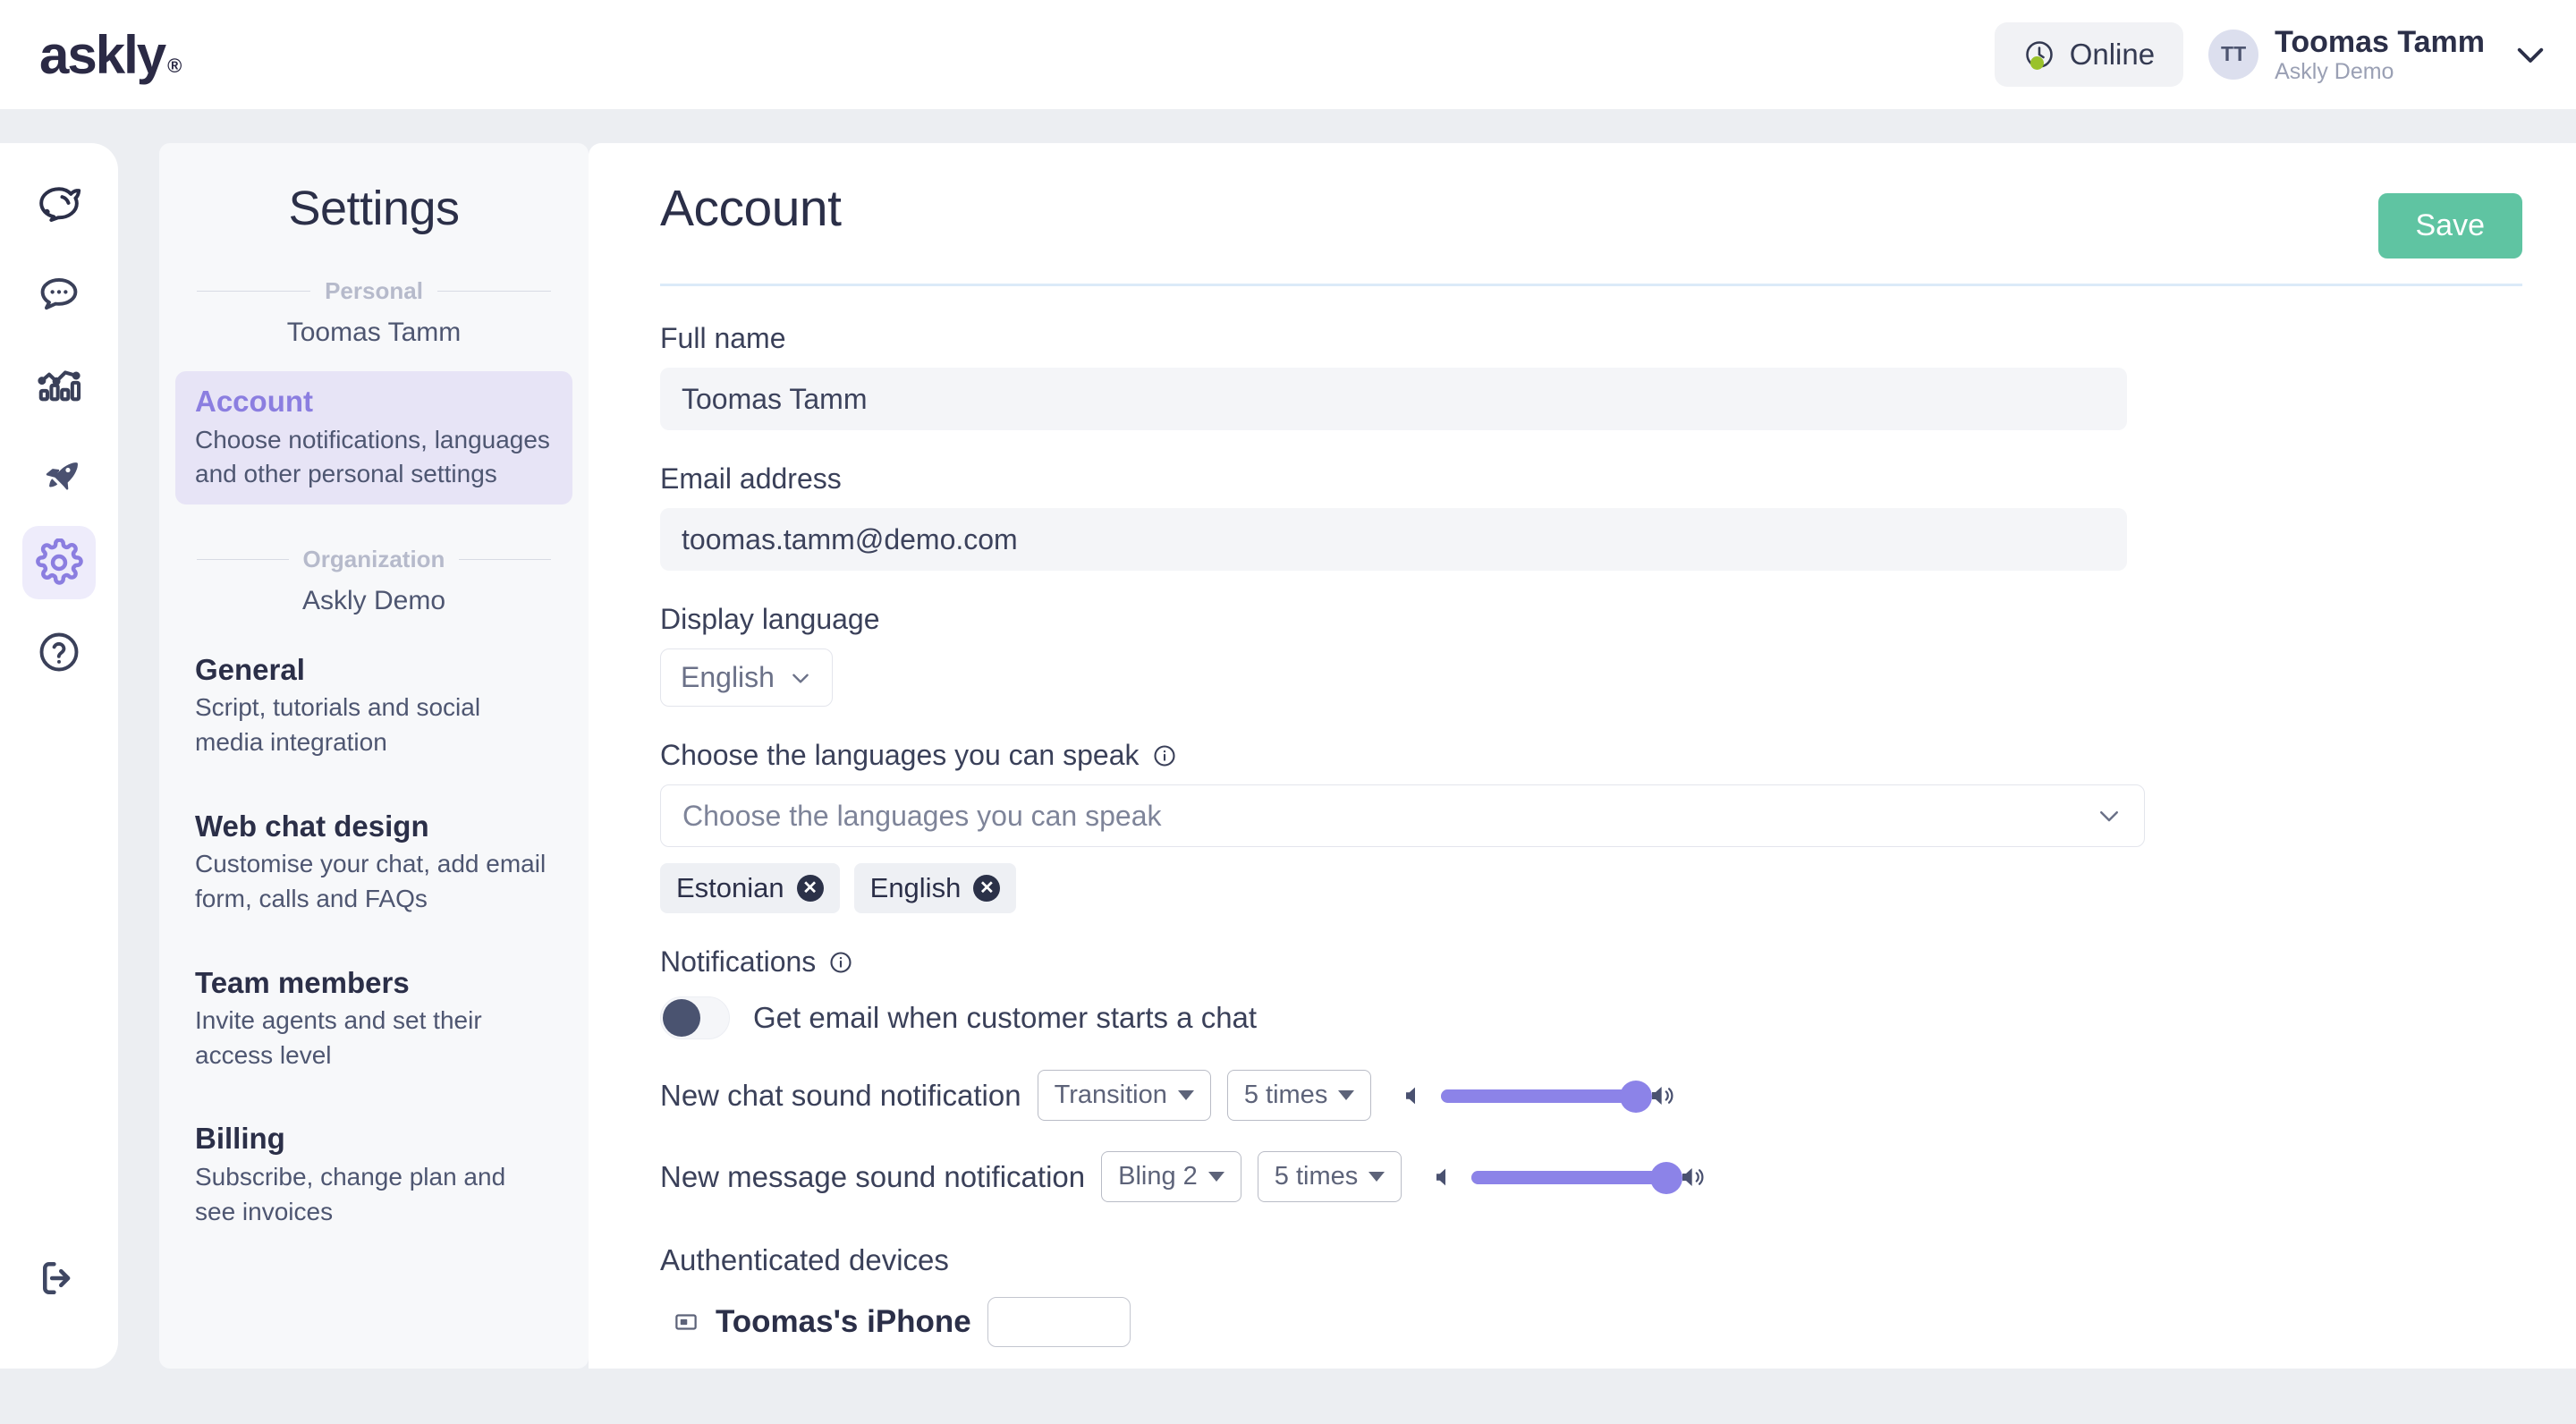  I want to click on message-sound-repeat-select: 5 times, so click(1329, 1176).